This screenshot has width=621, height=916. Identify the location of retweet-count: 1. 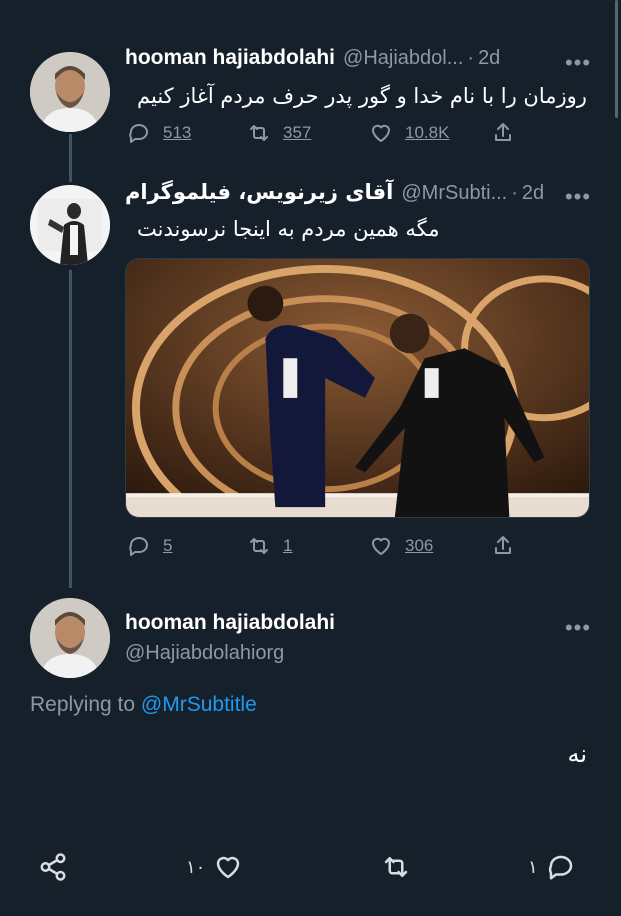
(287, 546).